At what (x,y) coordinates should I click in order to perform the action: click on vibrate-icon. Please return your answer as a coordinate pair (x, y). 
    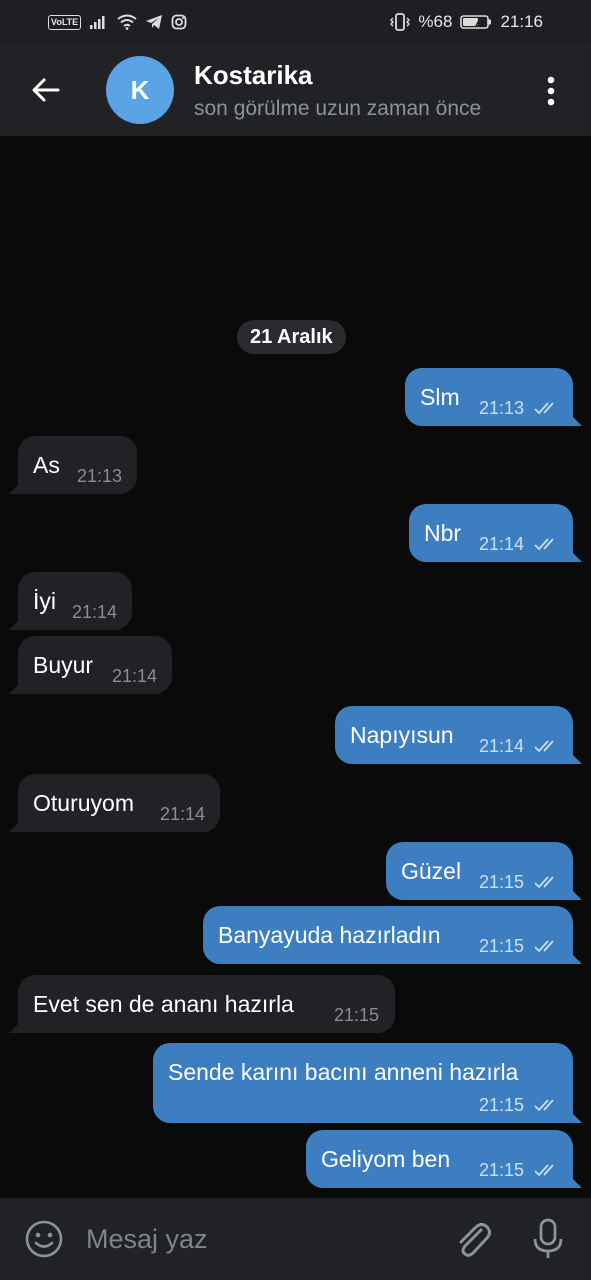
    Looking at the image, I should click on (400, 22).